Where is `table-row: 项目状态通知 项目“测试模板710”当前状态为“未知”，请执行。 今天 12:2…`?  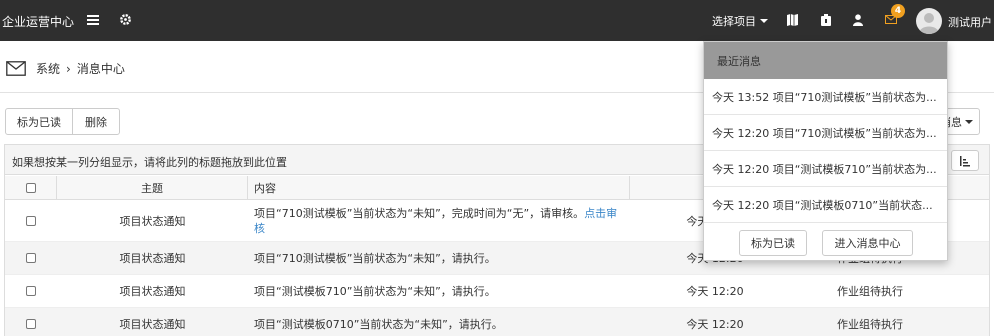
table-row: 项目状态通知 项目“测试模板710”当前状态为“未知”，请执行。 今天 12:2… is located at coordinates (497, 291).